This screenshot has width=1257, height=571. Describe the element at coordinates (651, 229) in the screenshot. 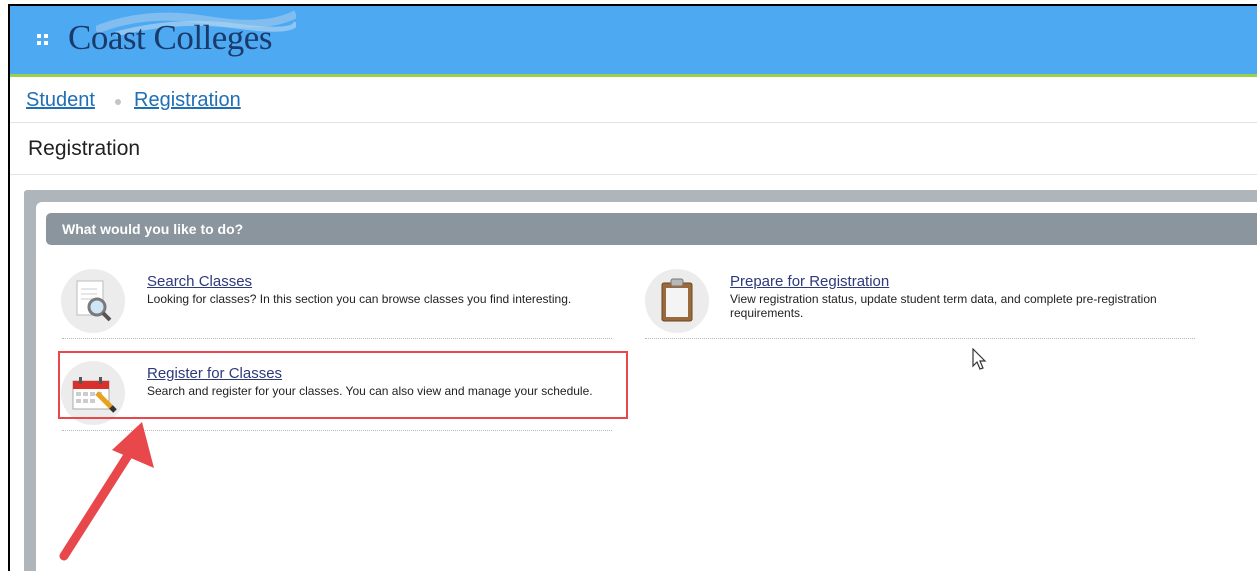

I see `panel-header: What would you like to do?` at that location.